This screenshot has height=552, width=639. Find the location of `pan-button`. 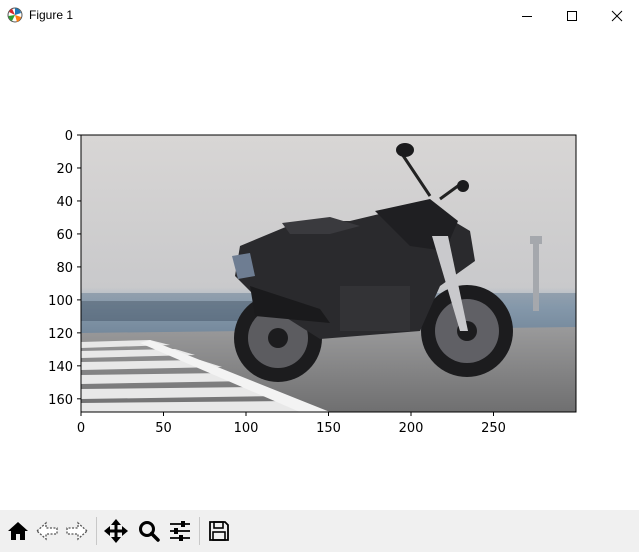

pan-button is located at coordinates (116, 531).